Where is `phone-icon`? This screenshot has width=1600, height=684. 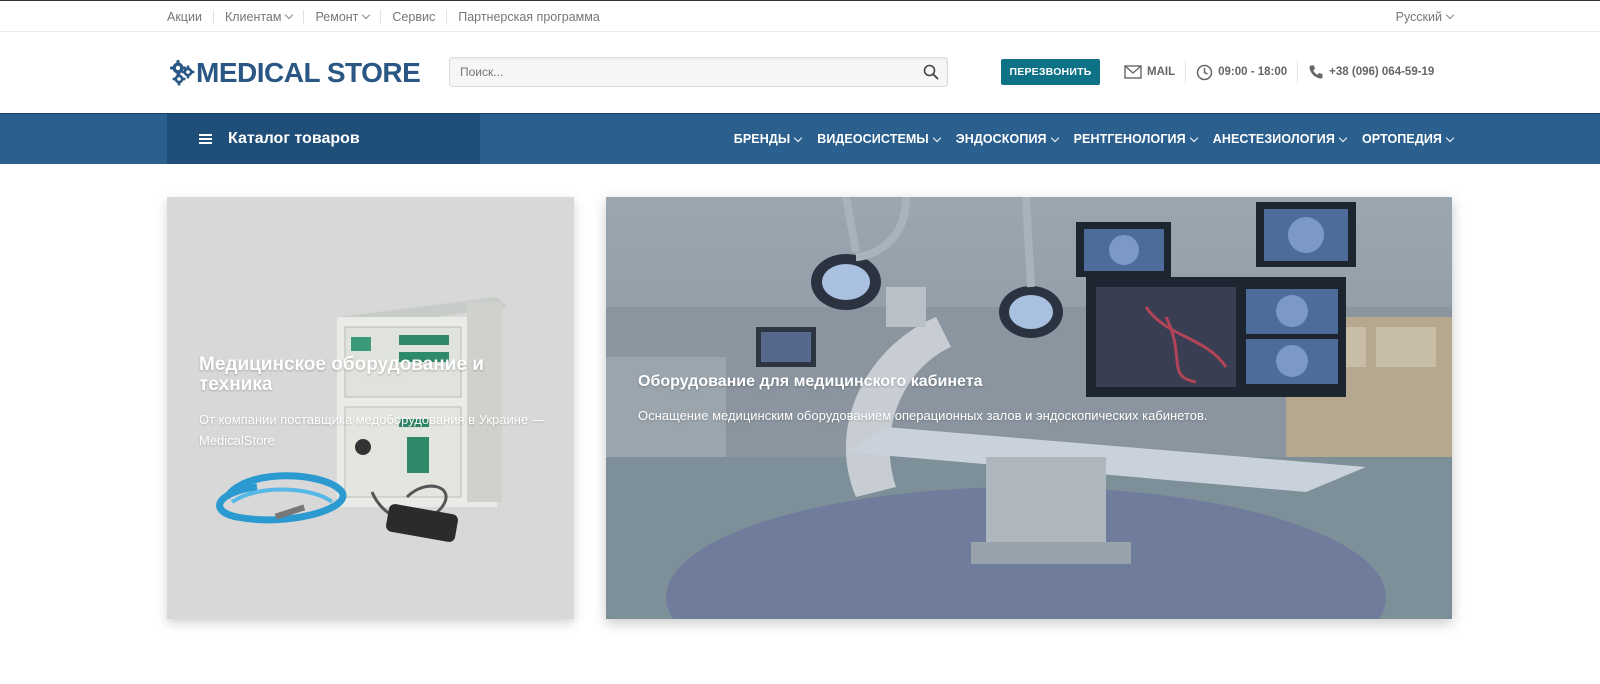 phone-icon is located at coordinates (1316, 72).